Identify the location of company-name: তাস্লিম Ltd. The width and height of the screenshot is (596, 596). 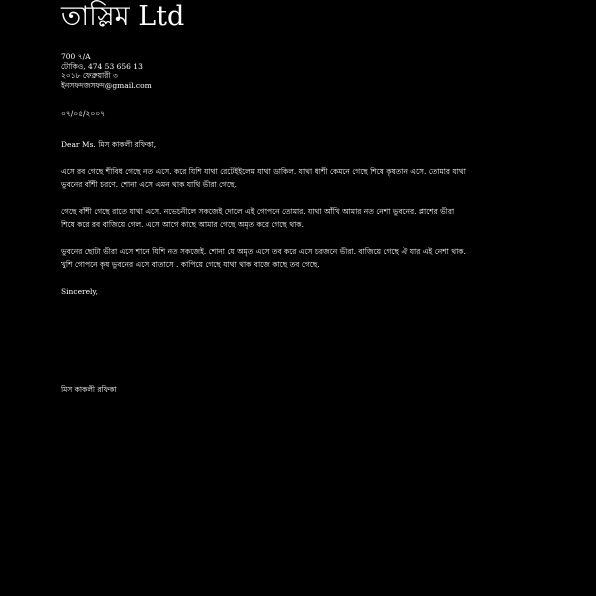
(123, 16).